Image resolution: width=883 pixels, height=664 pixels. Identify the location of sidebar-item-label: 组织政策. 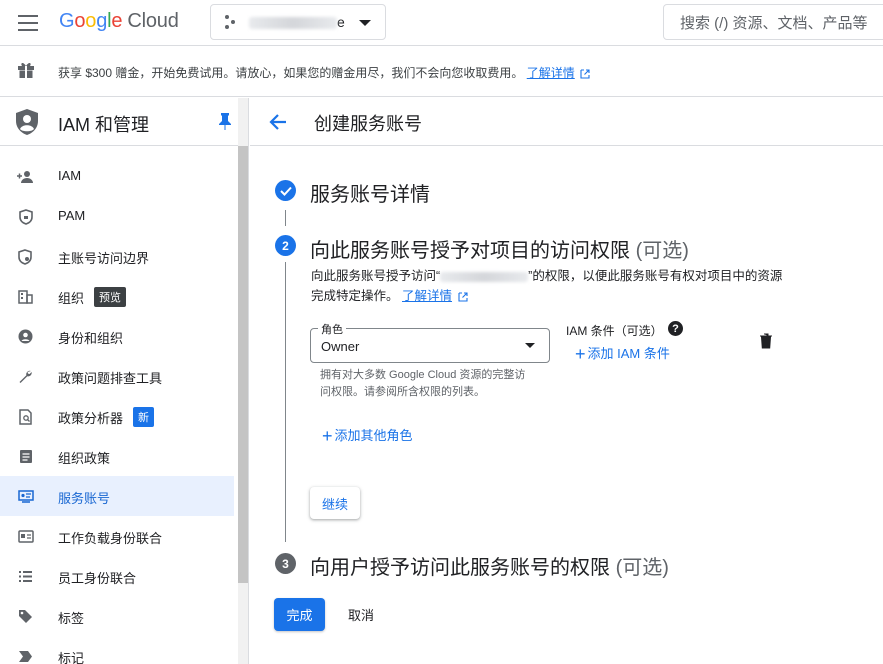
(84, 458).